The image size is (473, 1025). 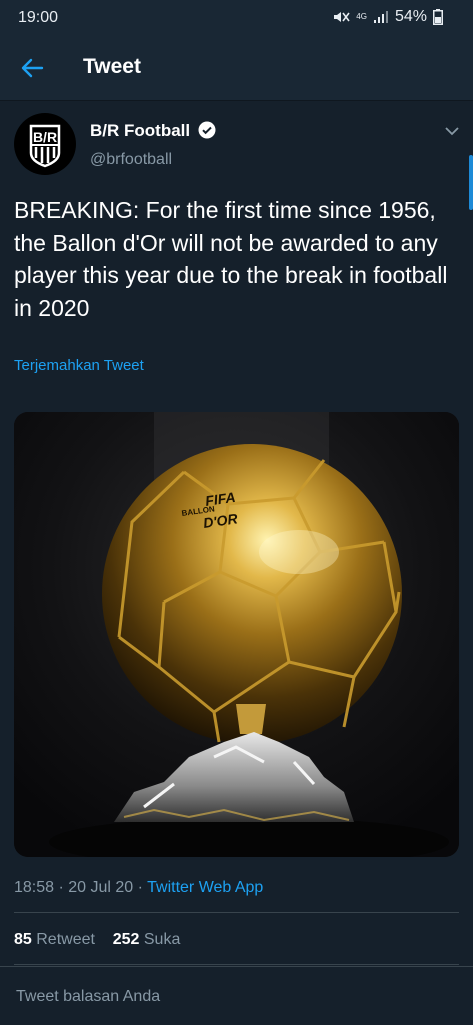 What do you see at coordinates (160, 939) in the screenshot?
I see `like-label: Suka` at bounding box center [160, 939].